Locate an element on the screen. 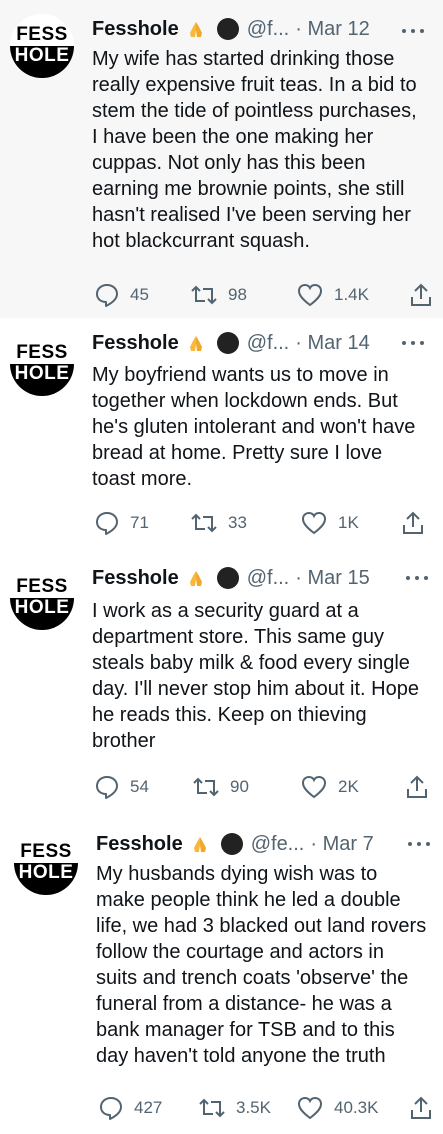 This screenshot has width=443, height=1134. like-button: 1K is located at coordinates (329, 523).